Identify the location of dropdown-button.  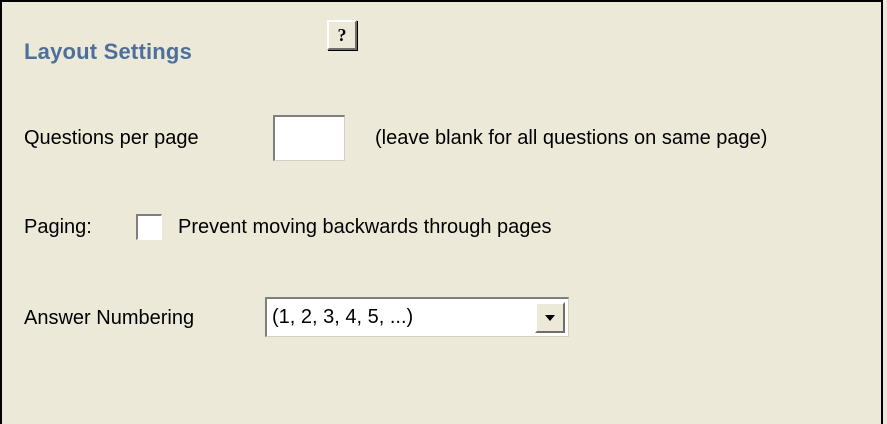
(550, 317).